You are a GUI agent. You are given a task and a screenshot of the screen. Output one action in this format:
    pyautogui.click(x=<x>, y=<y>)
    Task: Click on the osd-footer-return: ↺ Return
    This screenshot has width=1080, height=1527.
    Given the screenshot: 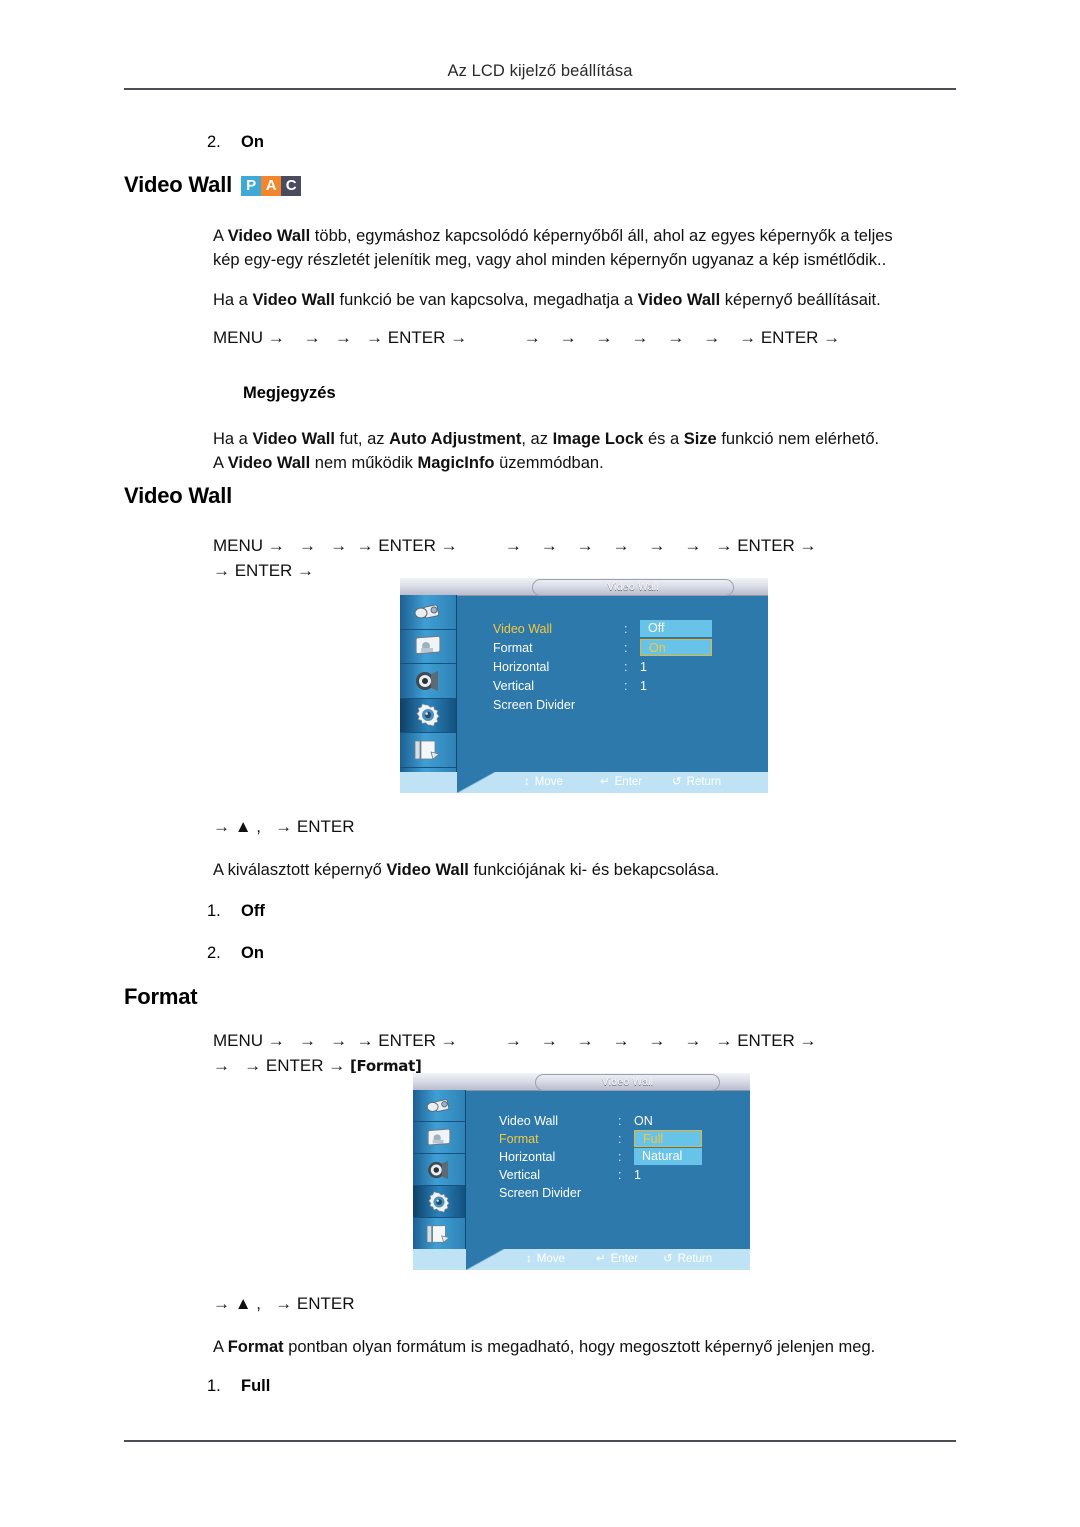 What is the action you would take?
    pyautogui.click(x=687, y=1259)
    